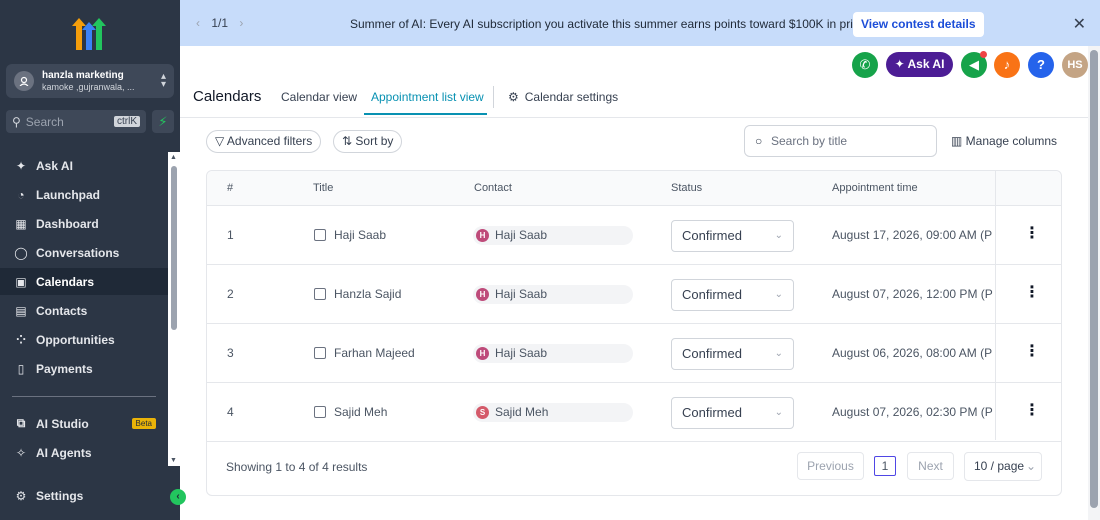  Describe the element at coordinates (264, 141) in the screenshot. I see `advanced-filters-button: ▽ Advanced filters` at that location.